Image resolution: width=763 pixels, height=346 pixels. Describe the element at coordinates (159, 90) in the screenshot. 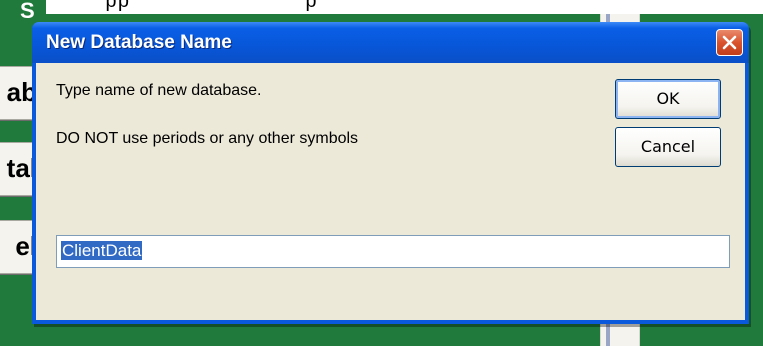

I see `dialog-message-line1: Type name of new database.` at that location.